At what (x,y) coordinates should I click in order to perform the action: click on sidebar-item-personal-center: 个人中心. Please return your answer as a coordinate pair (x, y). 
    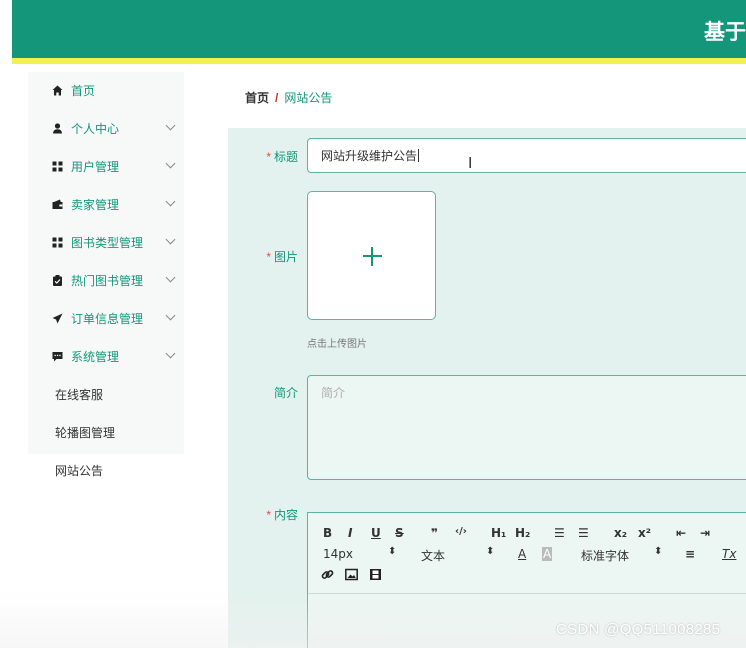
    Looking at the image, I should click on (106, 128).